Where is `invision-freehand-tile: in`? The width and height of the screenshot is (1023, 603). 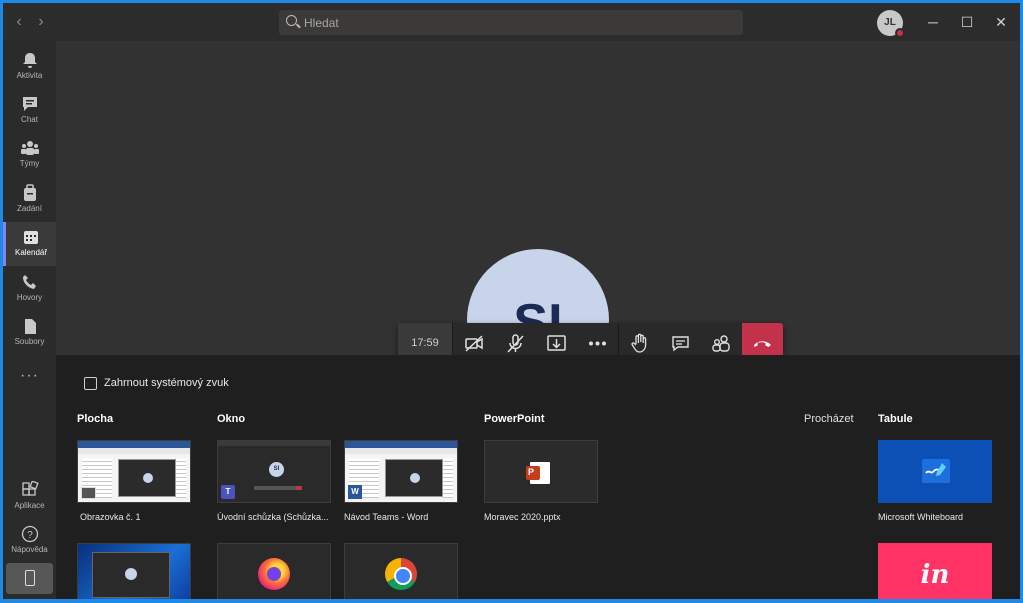 invision-freehand-tile: in is located at coordinates (935, 571).